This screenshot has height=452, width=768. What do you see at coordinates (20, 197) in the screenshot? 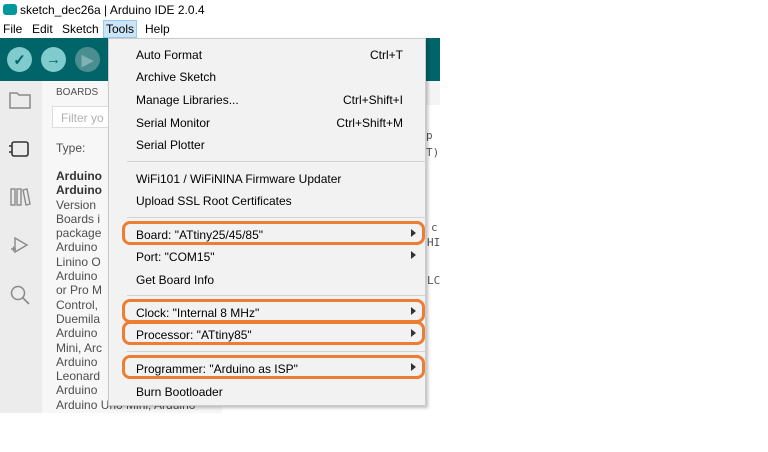
I see `library-manager-icon` at bounding box center [20, 197].